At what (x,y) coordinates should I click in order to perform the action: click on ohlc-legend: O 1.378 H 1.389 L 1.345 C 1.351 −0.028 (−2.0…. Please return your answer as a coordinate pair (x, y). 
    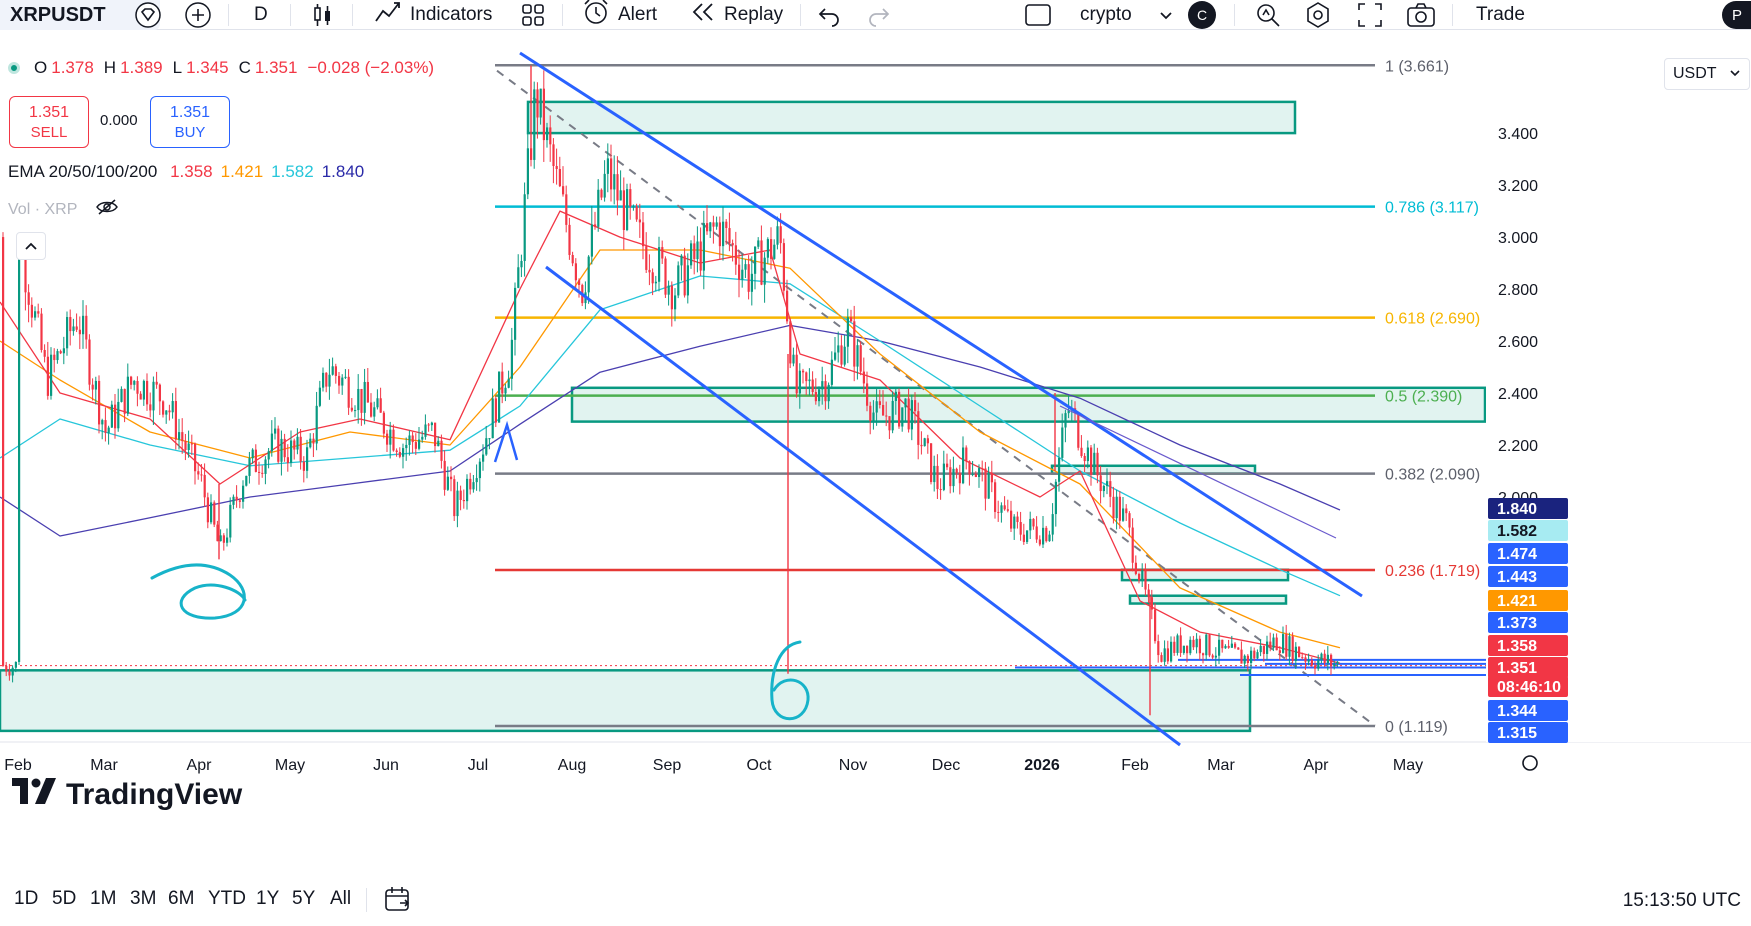
    Looking at the image, I should click on (224, 68).